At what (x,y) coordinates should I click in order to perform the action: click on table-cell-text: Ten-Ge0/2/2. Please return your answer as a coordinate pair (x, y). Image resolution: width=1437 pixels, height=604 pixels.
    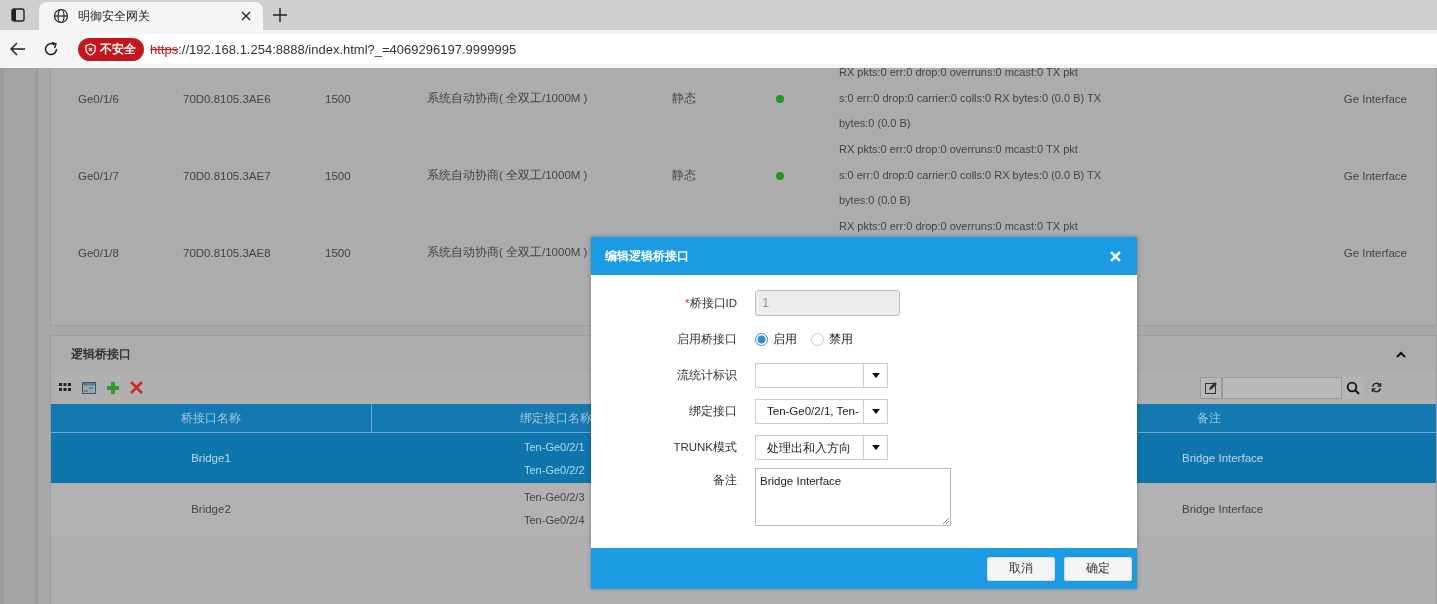
    Looking at the image, I should click on (555, 469).